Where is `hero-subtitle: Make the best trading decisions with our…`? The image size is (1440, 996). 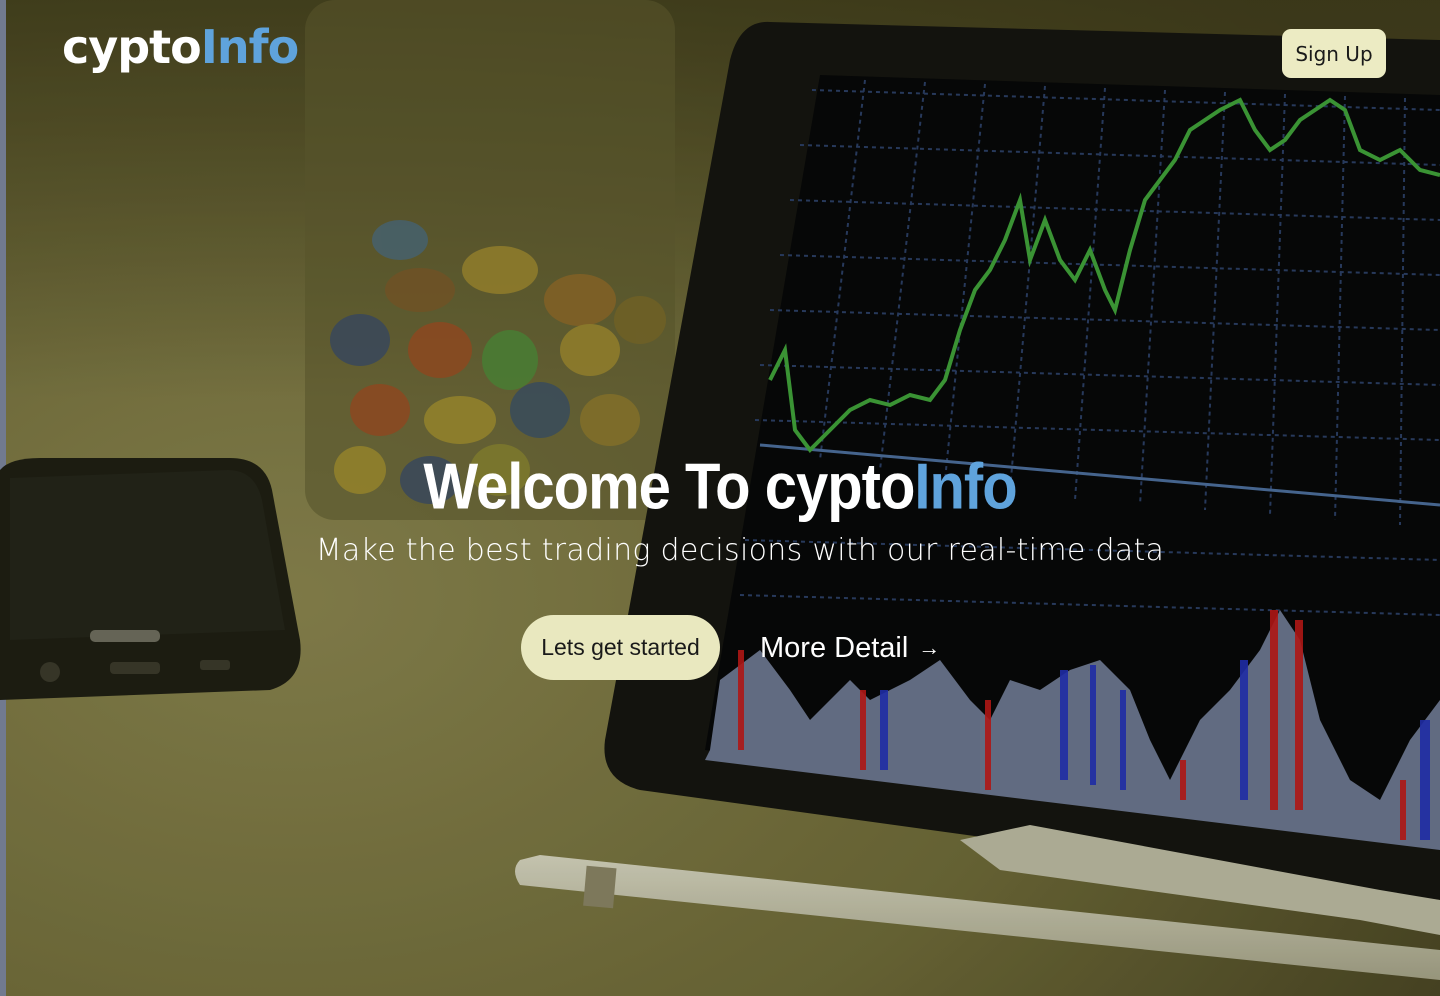
hero-subtitle: Make the best trading decisions with our… is located at coordinates (740, 550).